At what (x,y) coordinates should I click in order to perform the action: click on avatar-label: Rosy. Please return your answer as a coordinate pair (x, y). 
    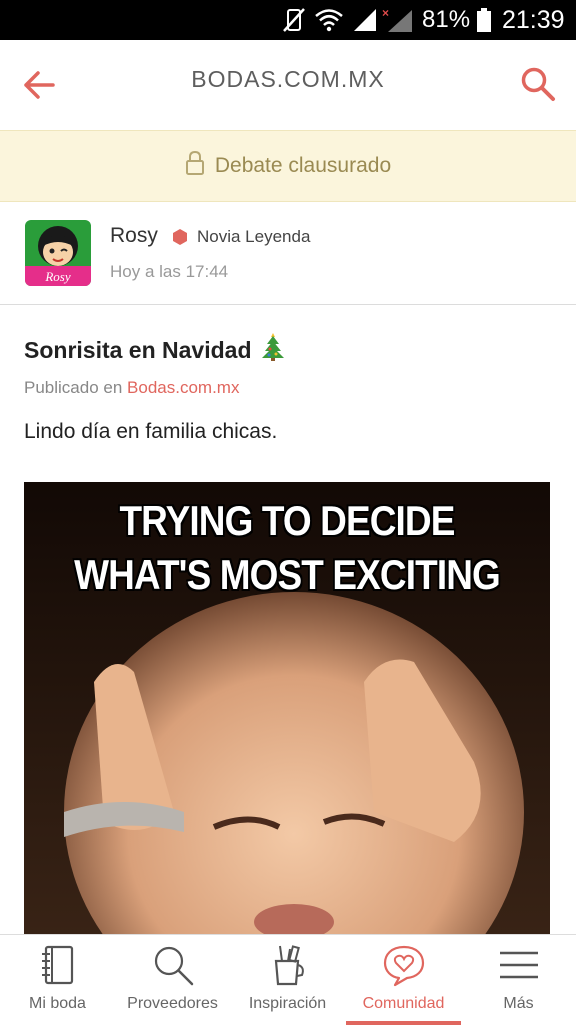
    Looking at the image, I should click on (57, 276).